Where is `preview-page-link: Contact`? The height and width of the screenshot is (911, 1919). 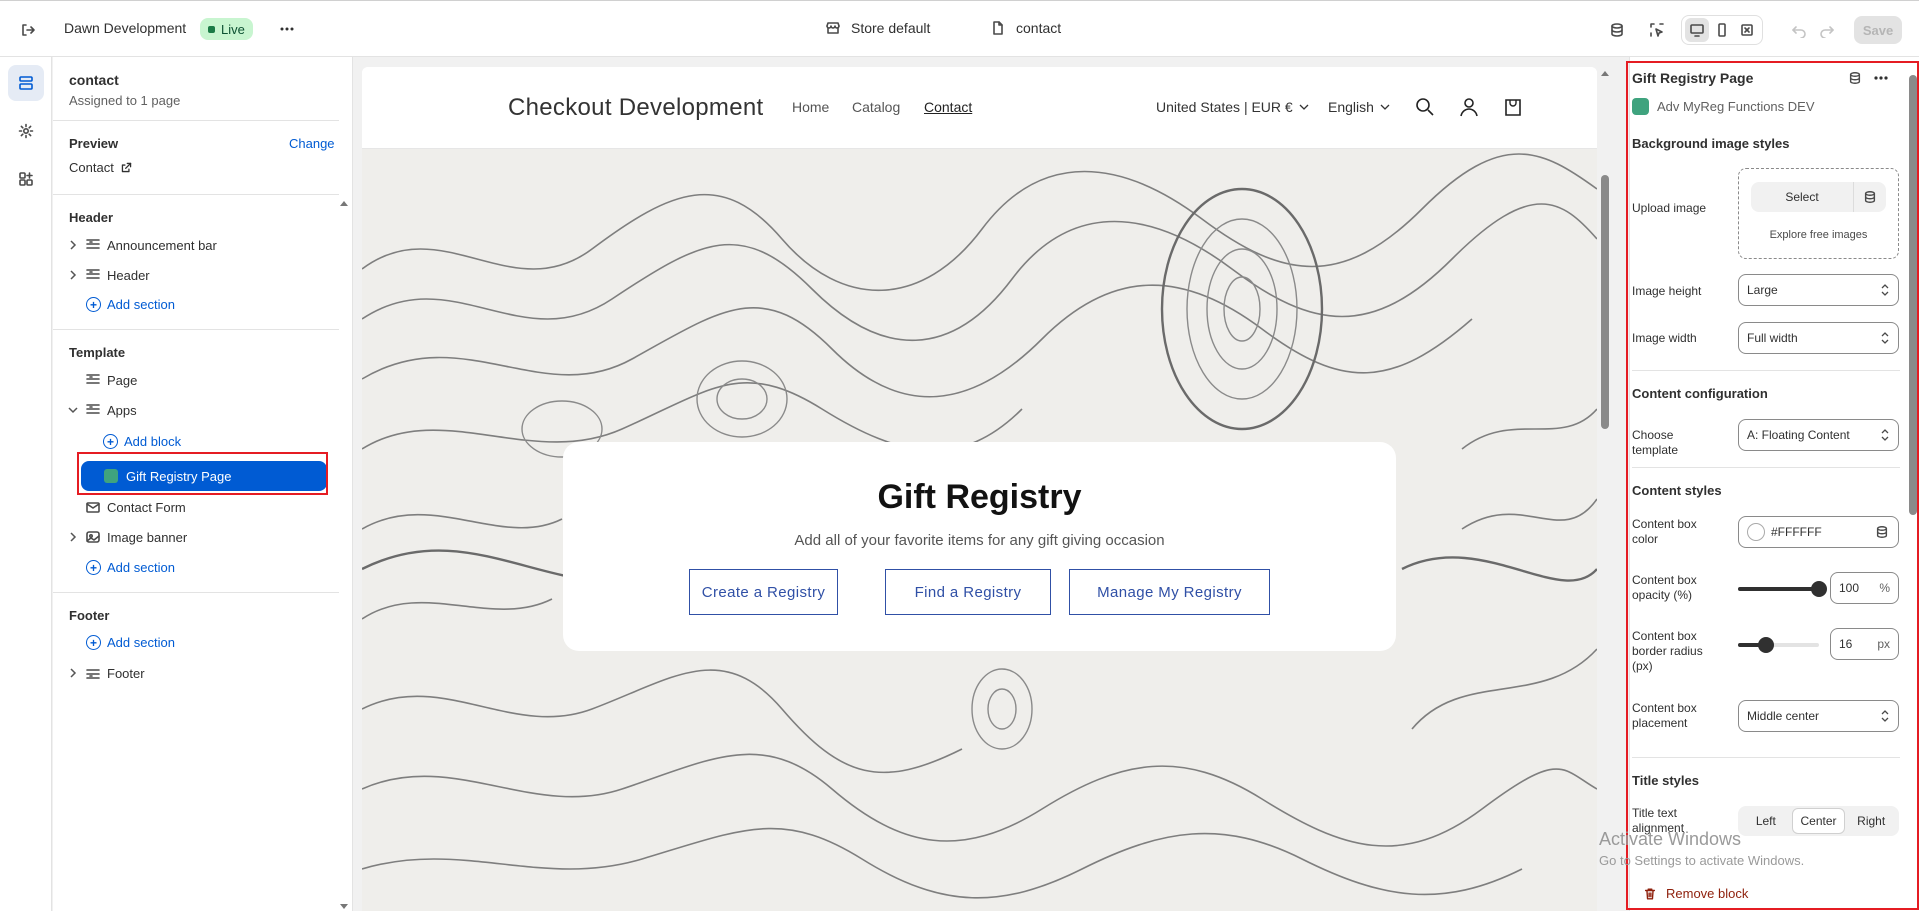 preview-page-link: Contact is located at coordinates (101, 167).